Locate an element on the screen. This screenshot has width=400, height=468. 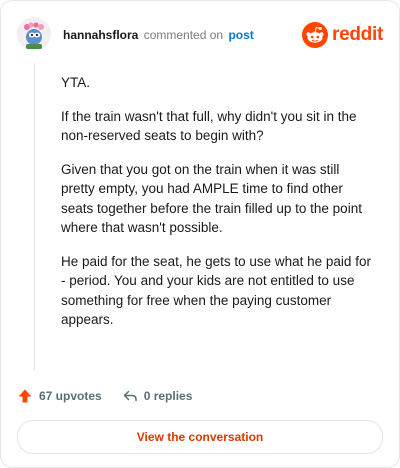
replies-button: 0 replies is located at coordinates (157, 396).